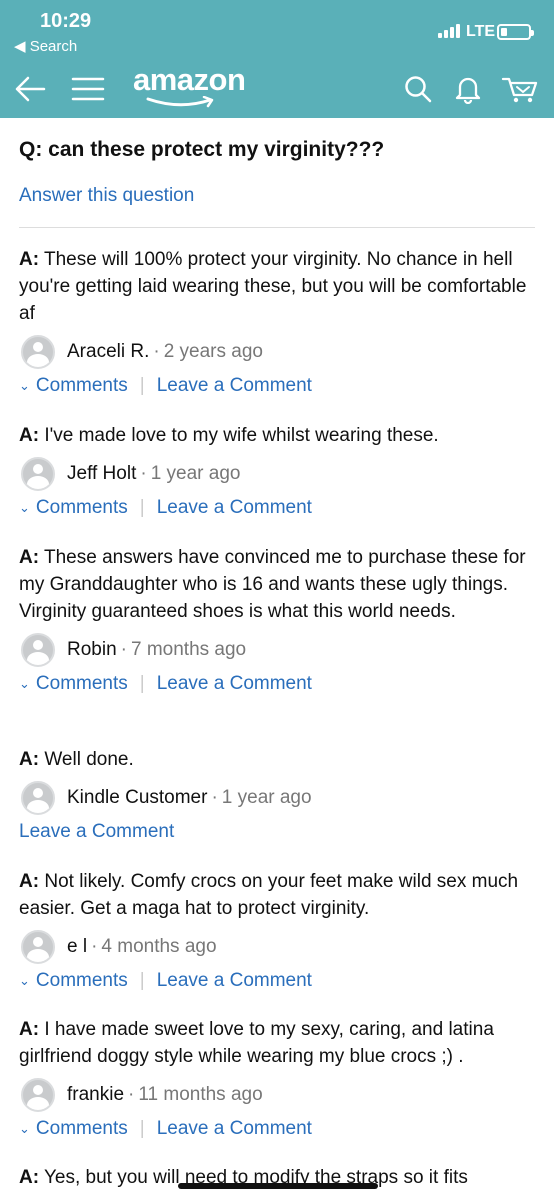 The width and height of the screenshot is (554, 1200). What do you see at coordinates (89, 759) in the screenshot?
I see `answer-body: Well done.` at bounding box center [89, 759].